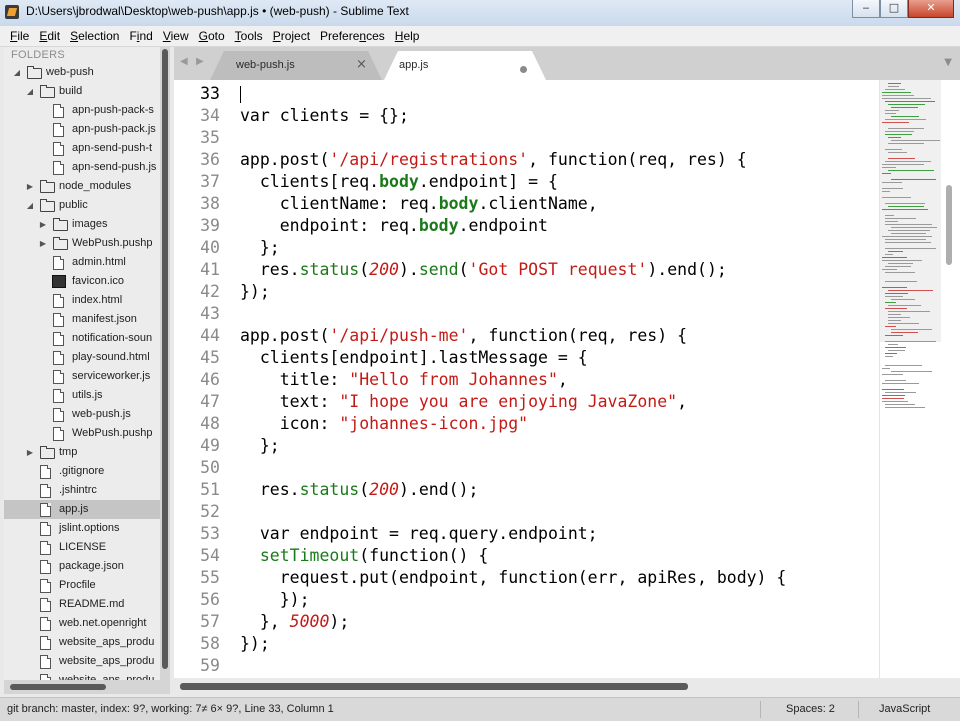  I want to click on sidebar-horizontal-scrollbar, so click(87, 687).